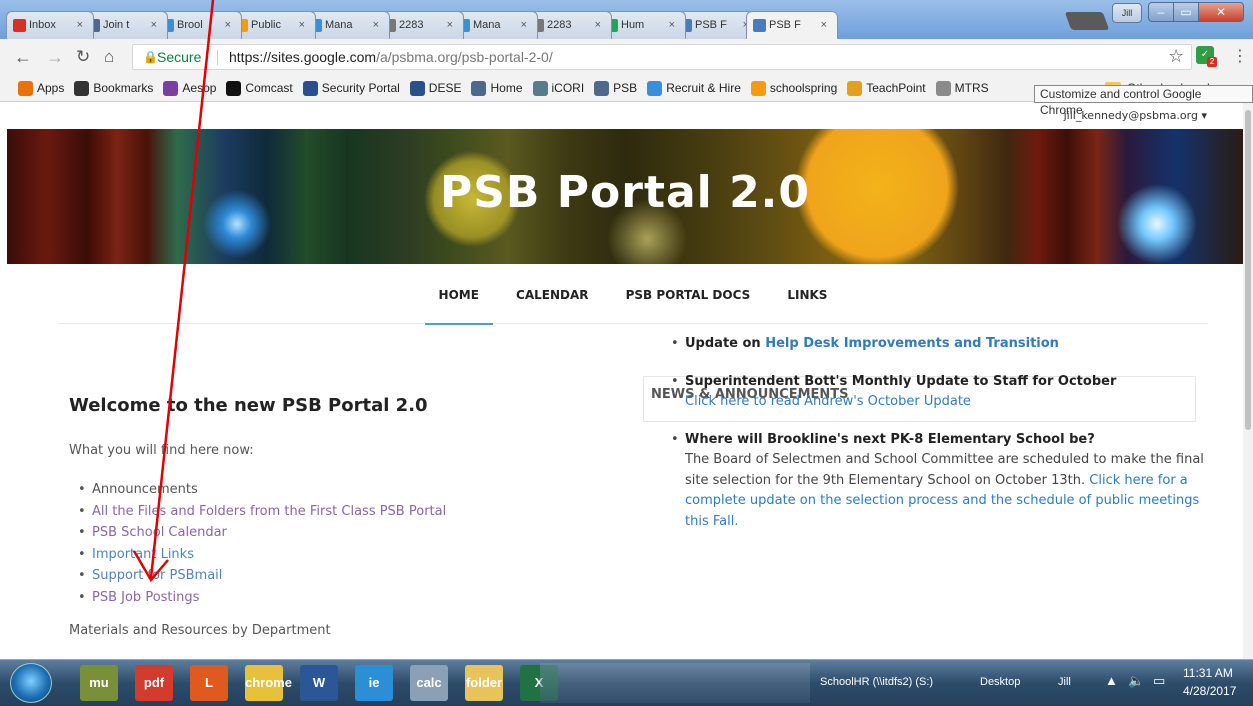  I want to click on mtrs-icon, so click(943, 88).